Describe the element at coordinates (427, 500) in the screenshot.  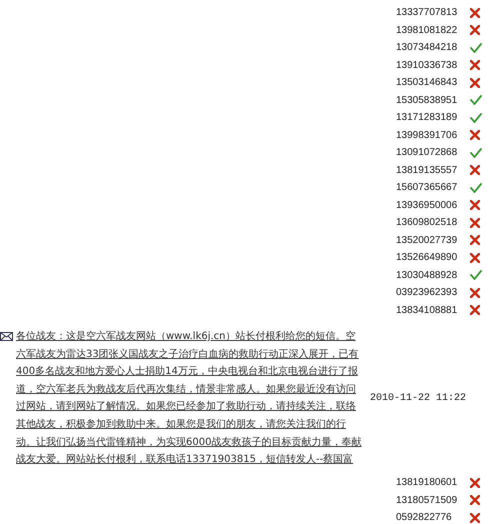
I see `phone-number: 13180571509` at that location.